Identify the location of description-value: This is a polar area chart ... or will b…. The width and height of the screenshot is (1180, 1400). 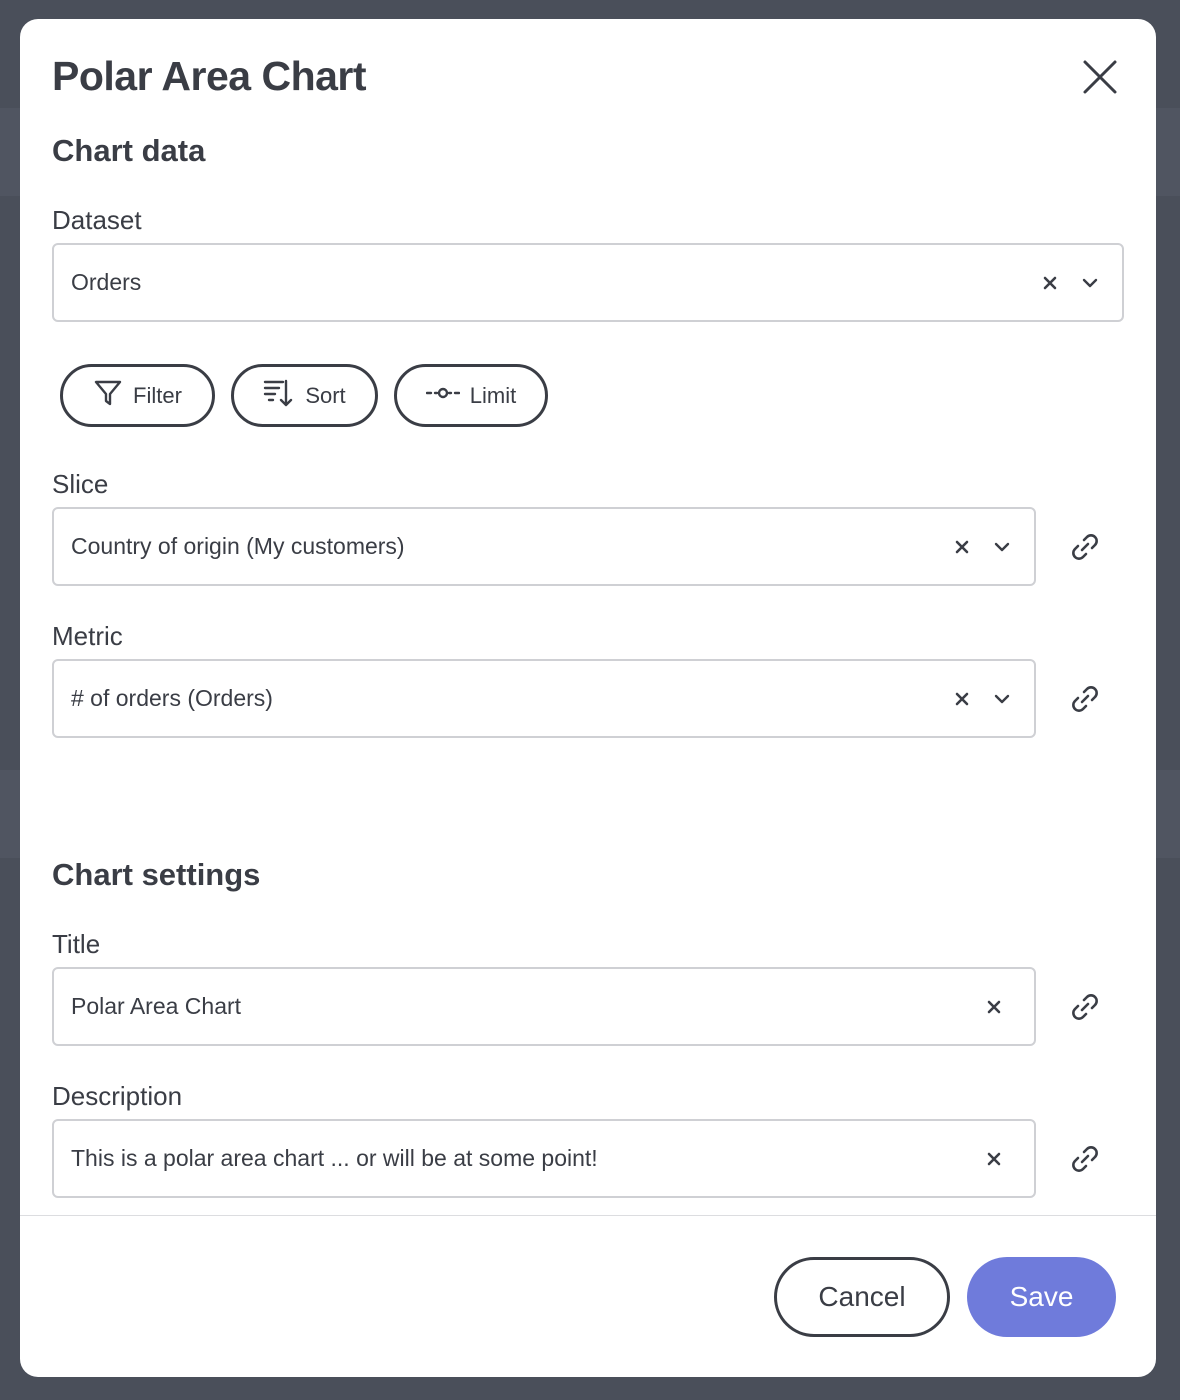
(334, 1158).